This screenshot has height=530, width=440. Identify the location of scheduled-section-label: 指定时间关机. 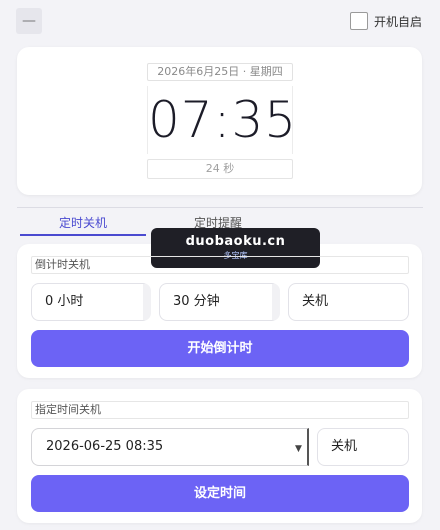
(220, 410).